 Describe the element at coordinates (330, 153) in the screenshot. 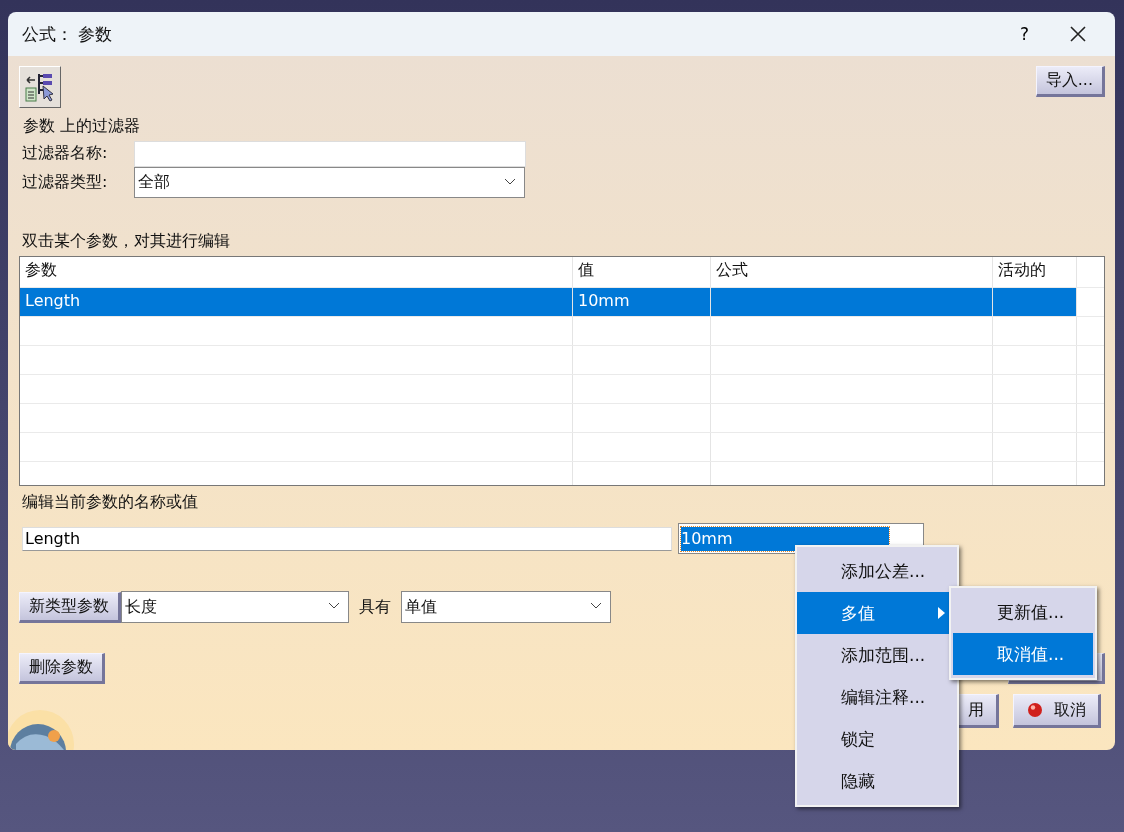

I see `filter-name-field` at that location.